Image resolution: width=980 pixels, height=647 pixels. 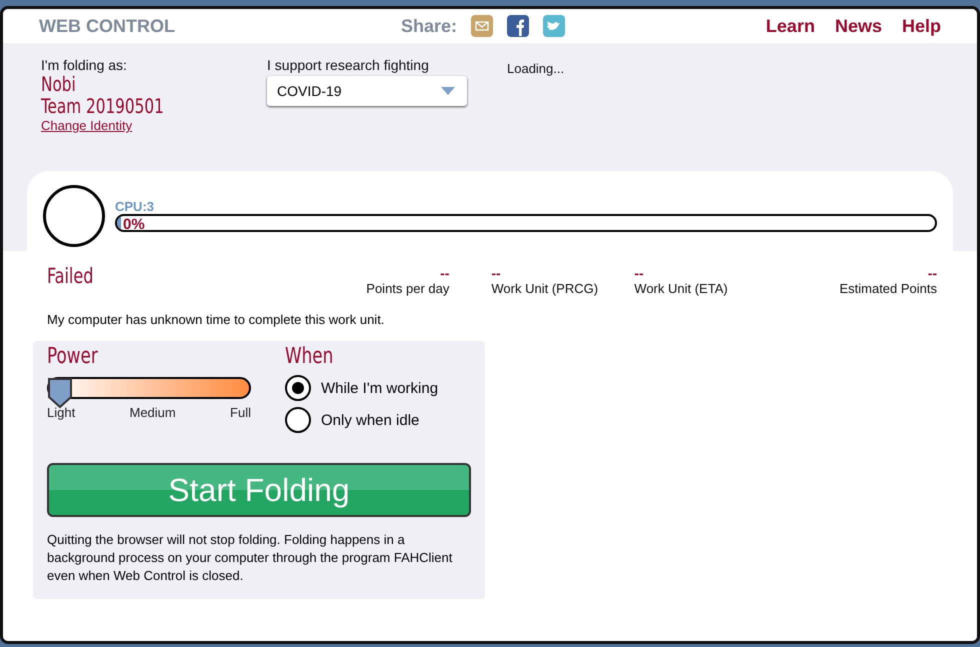 I want to click on when-title: When, so click(x=309, y=357).